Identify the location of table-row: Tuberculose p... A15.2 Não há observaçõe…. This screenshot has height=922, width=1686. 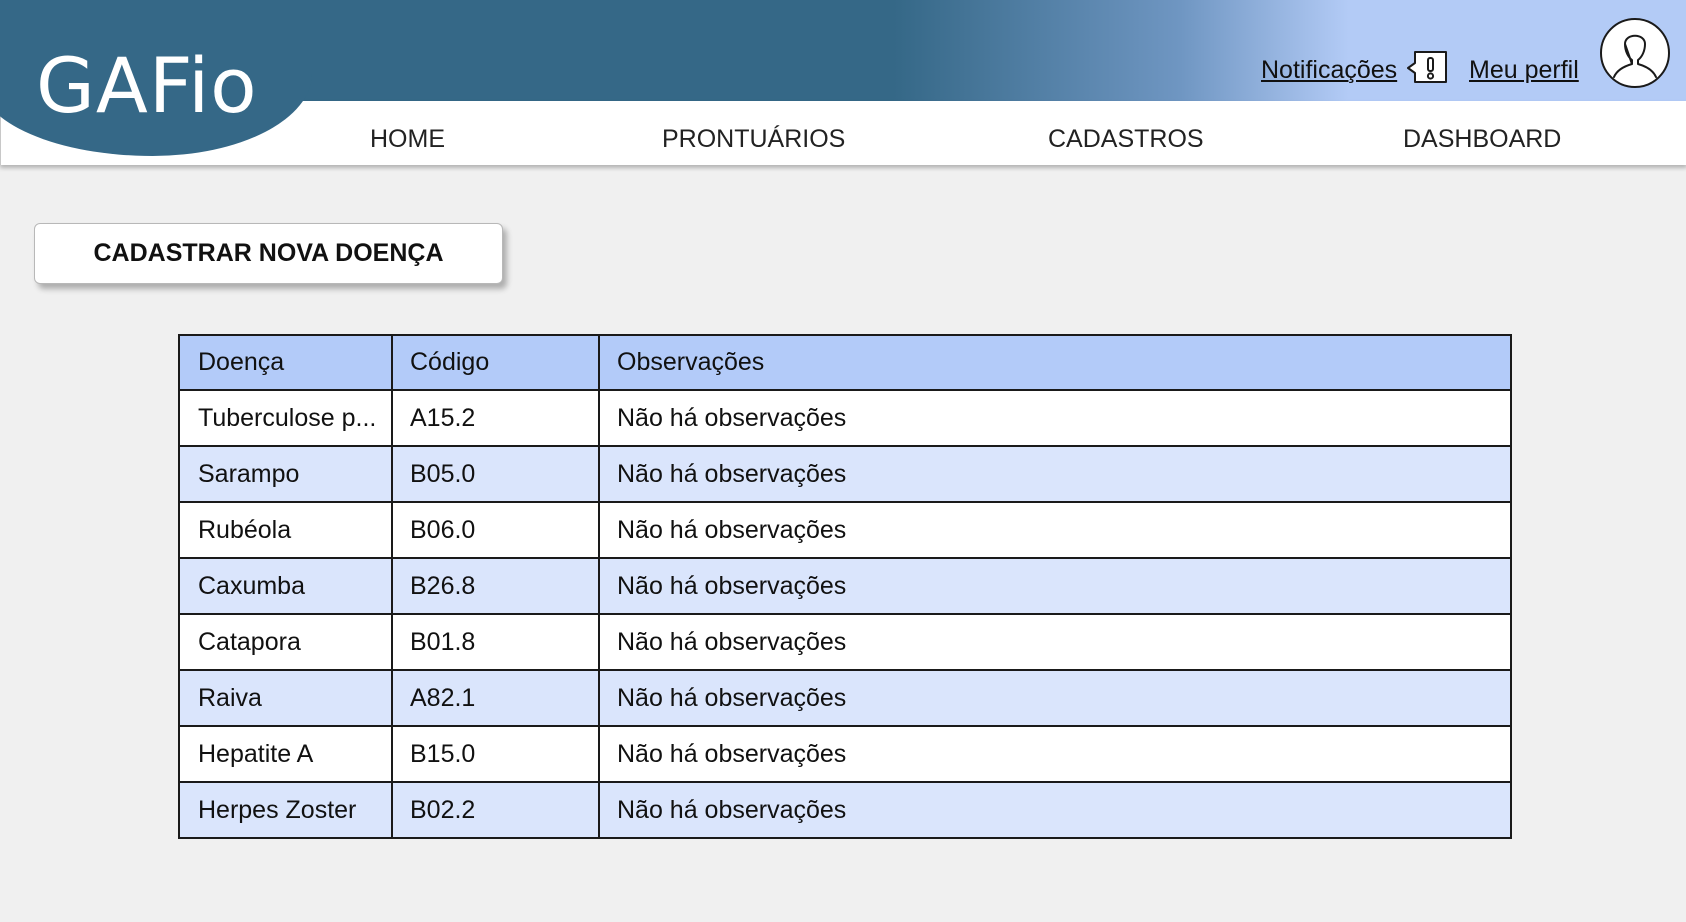
(845, 418).